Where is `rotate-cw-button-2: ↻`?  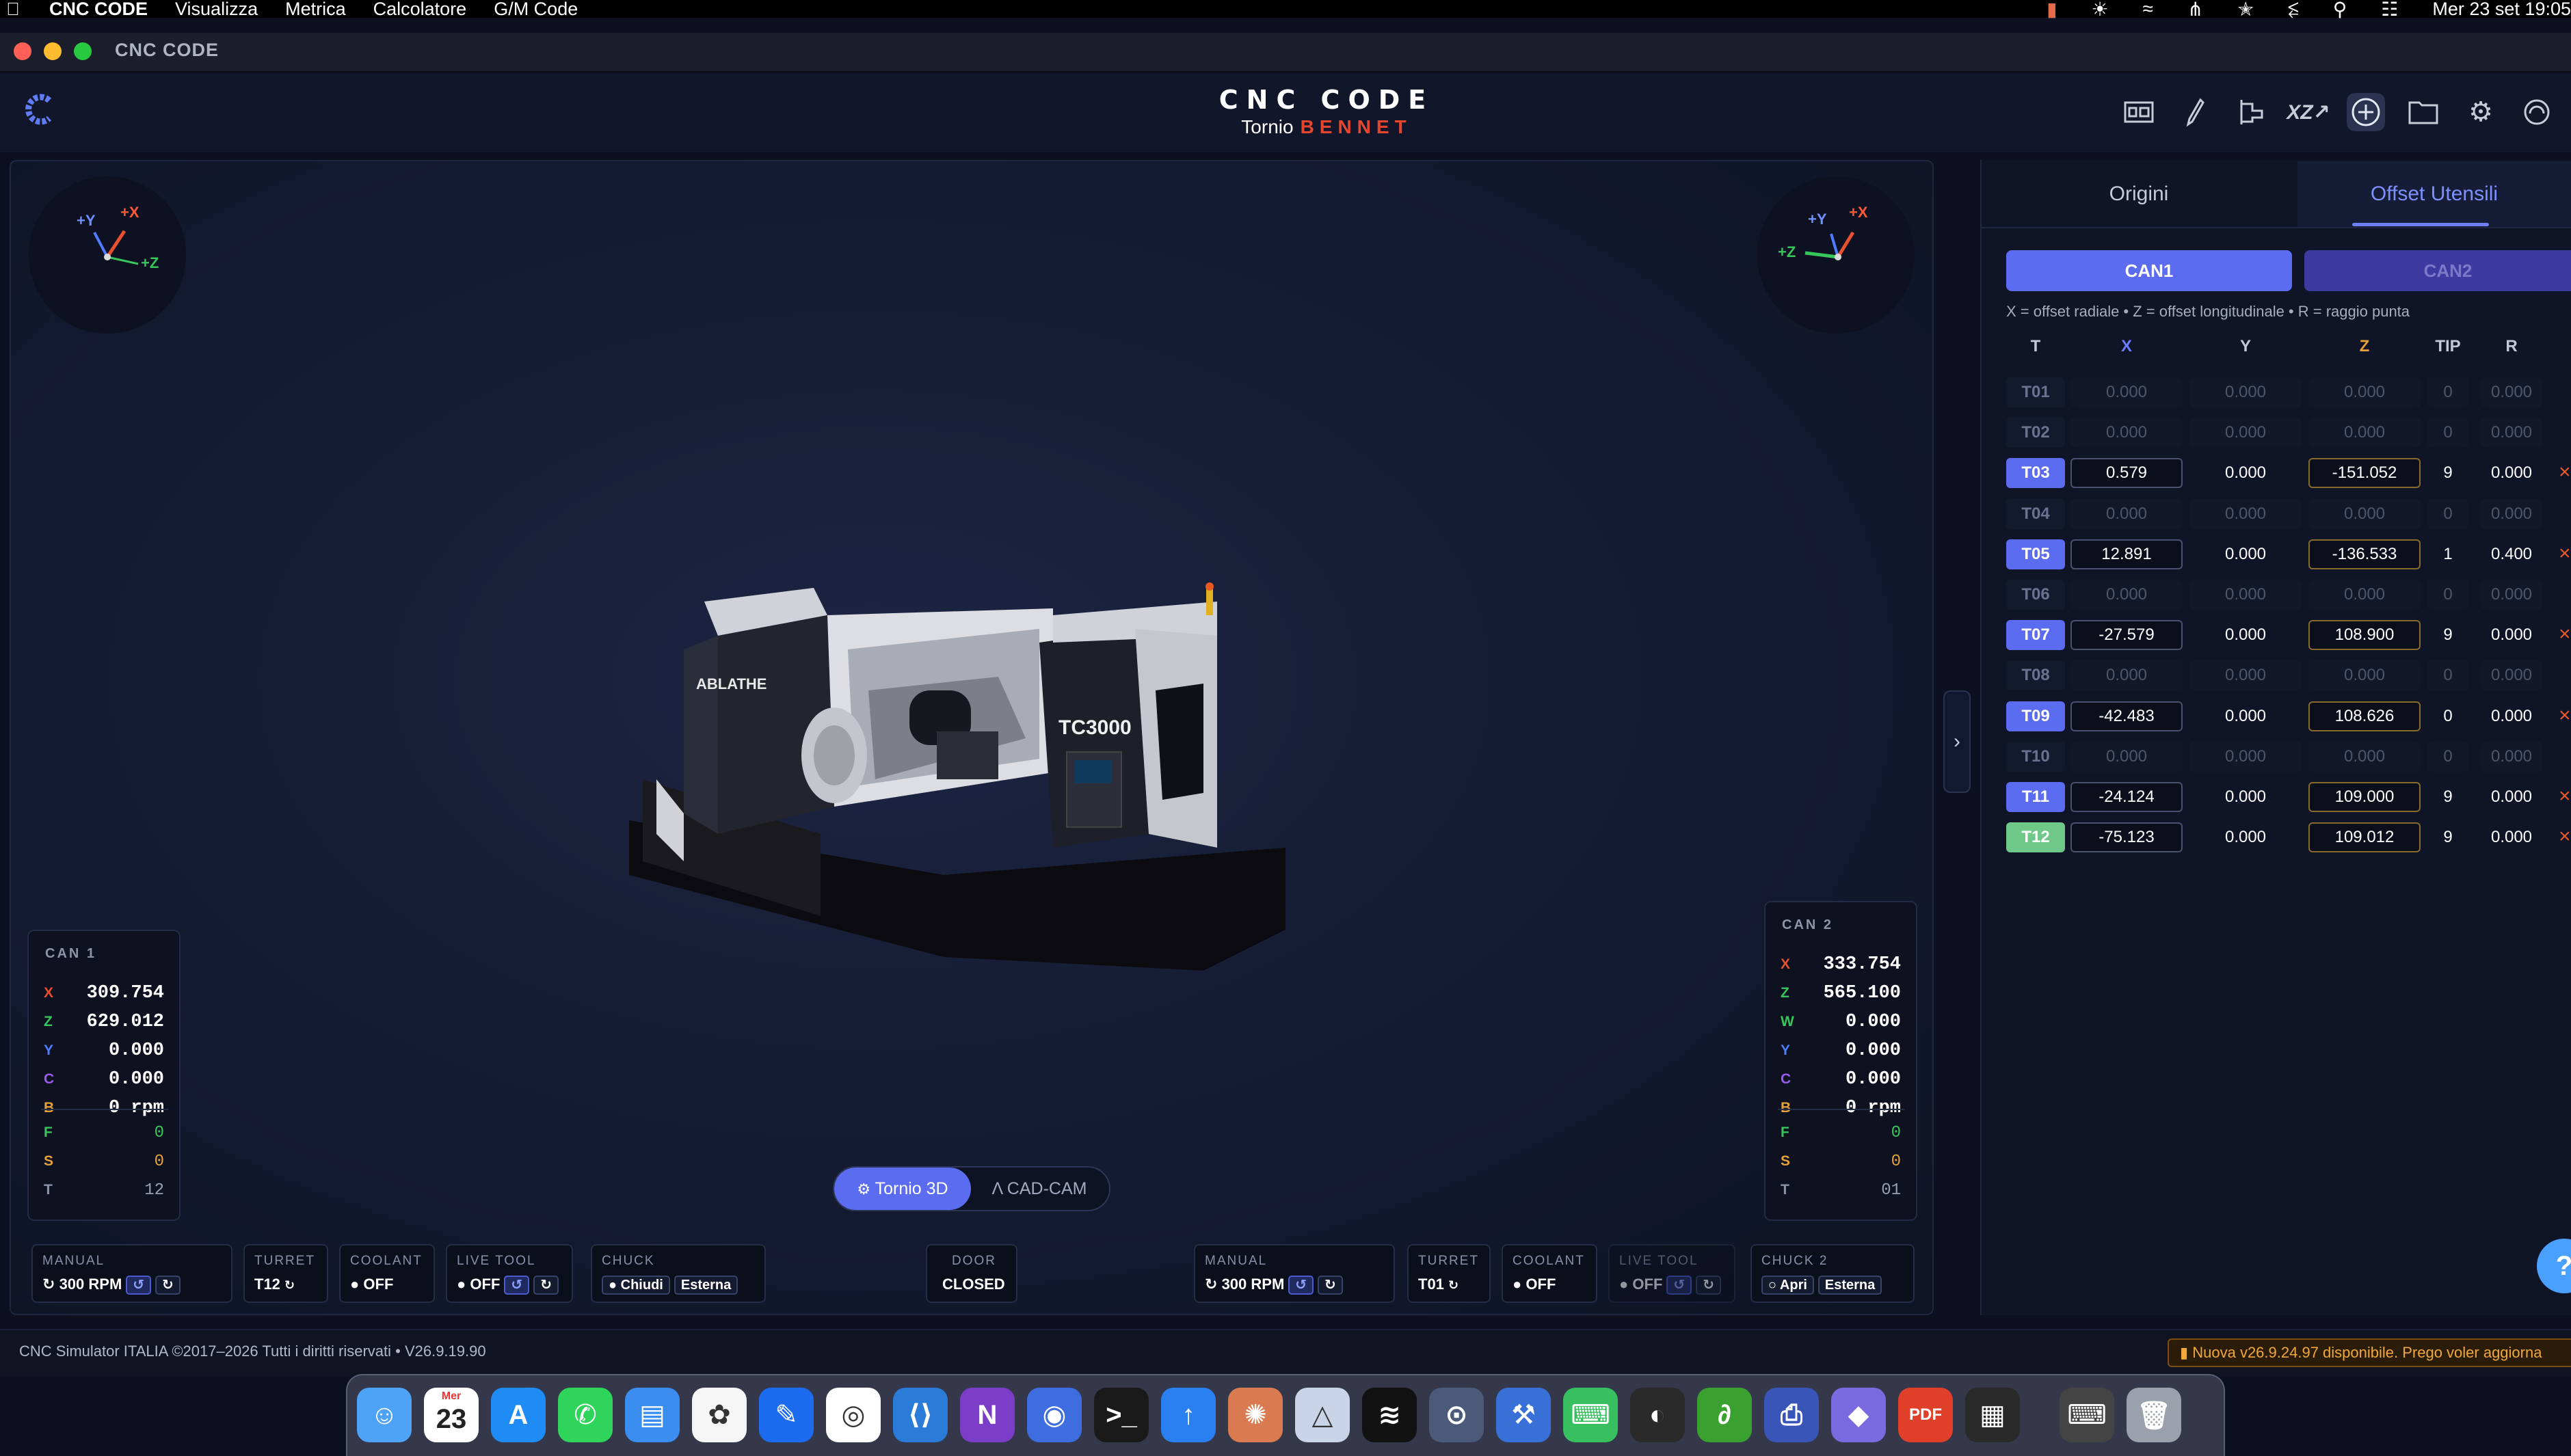 rotate-cw-button-2: ↻ is located at coordinates (1330, 1285).